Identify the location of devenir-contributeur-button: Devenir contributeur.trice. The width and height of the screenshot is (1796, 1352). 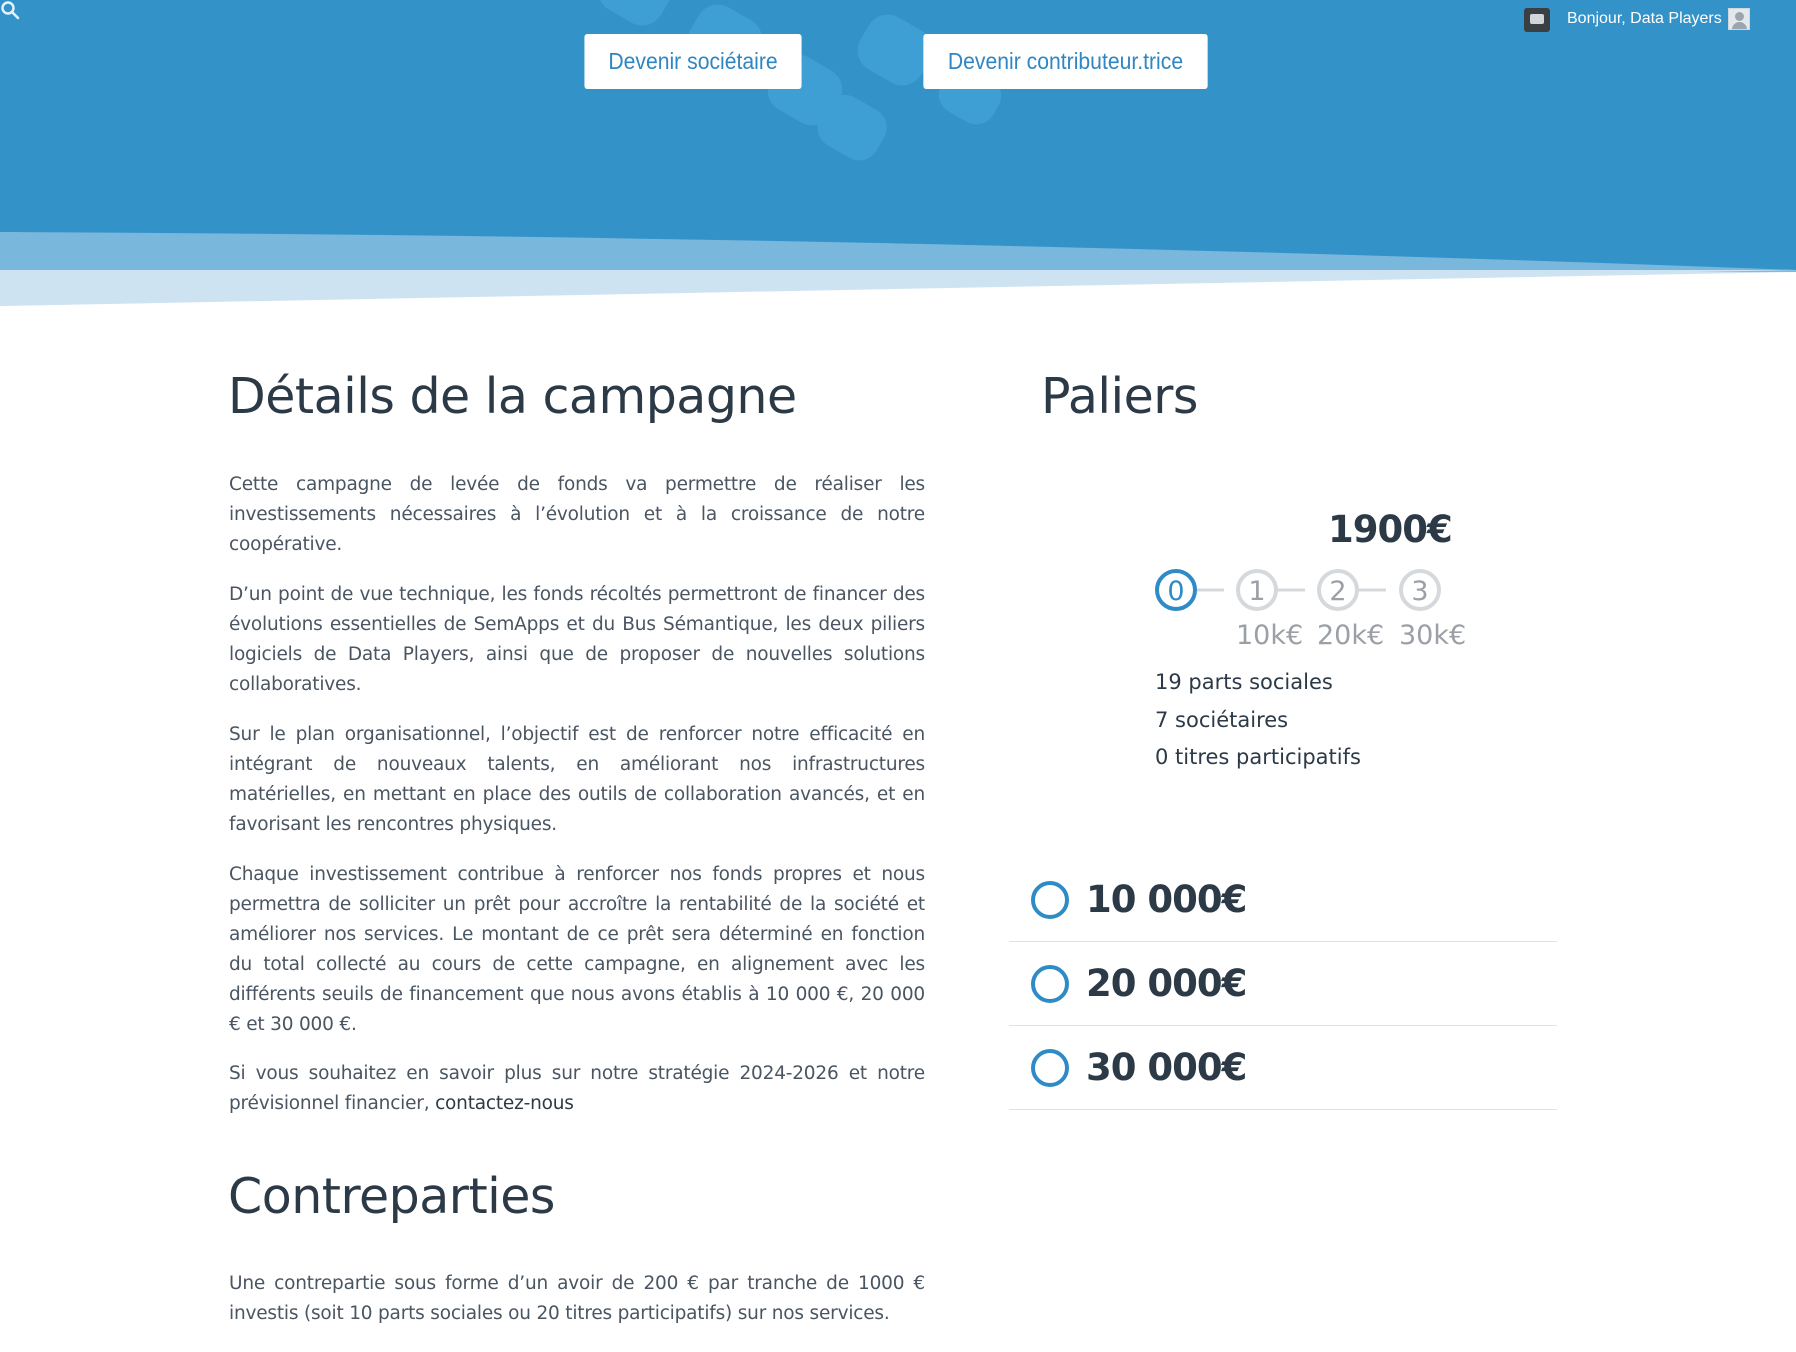
(1065, 61).